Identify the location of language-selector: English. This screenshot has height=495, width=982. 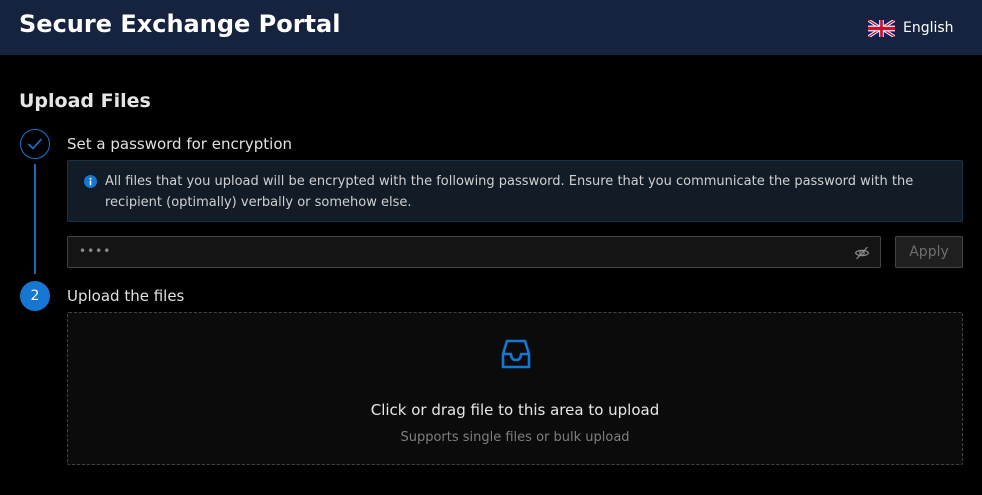
(911, 28).